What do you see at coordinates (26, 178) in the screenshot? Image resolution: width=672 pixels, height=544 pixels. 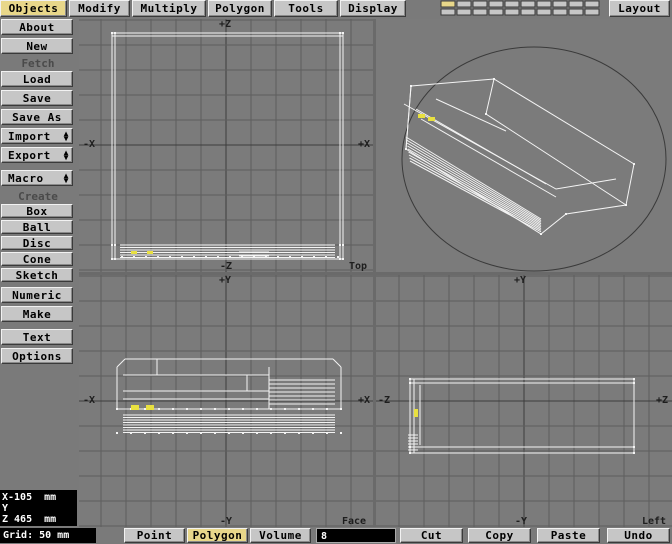 I see `macro-label: Macro` at bounding box center [26, 178].